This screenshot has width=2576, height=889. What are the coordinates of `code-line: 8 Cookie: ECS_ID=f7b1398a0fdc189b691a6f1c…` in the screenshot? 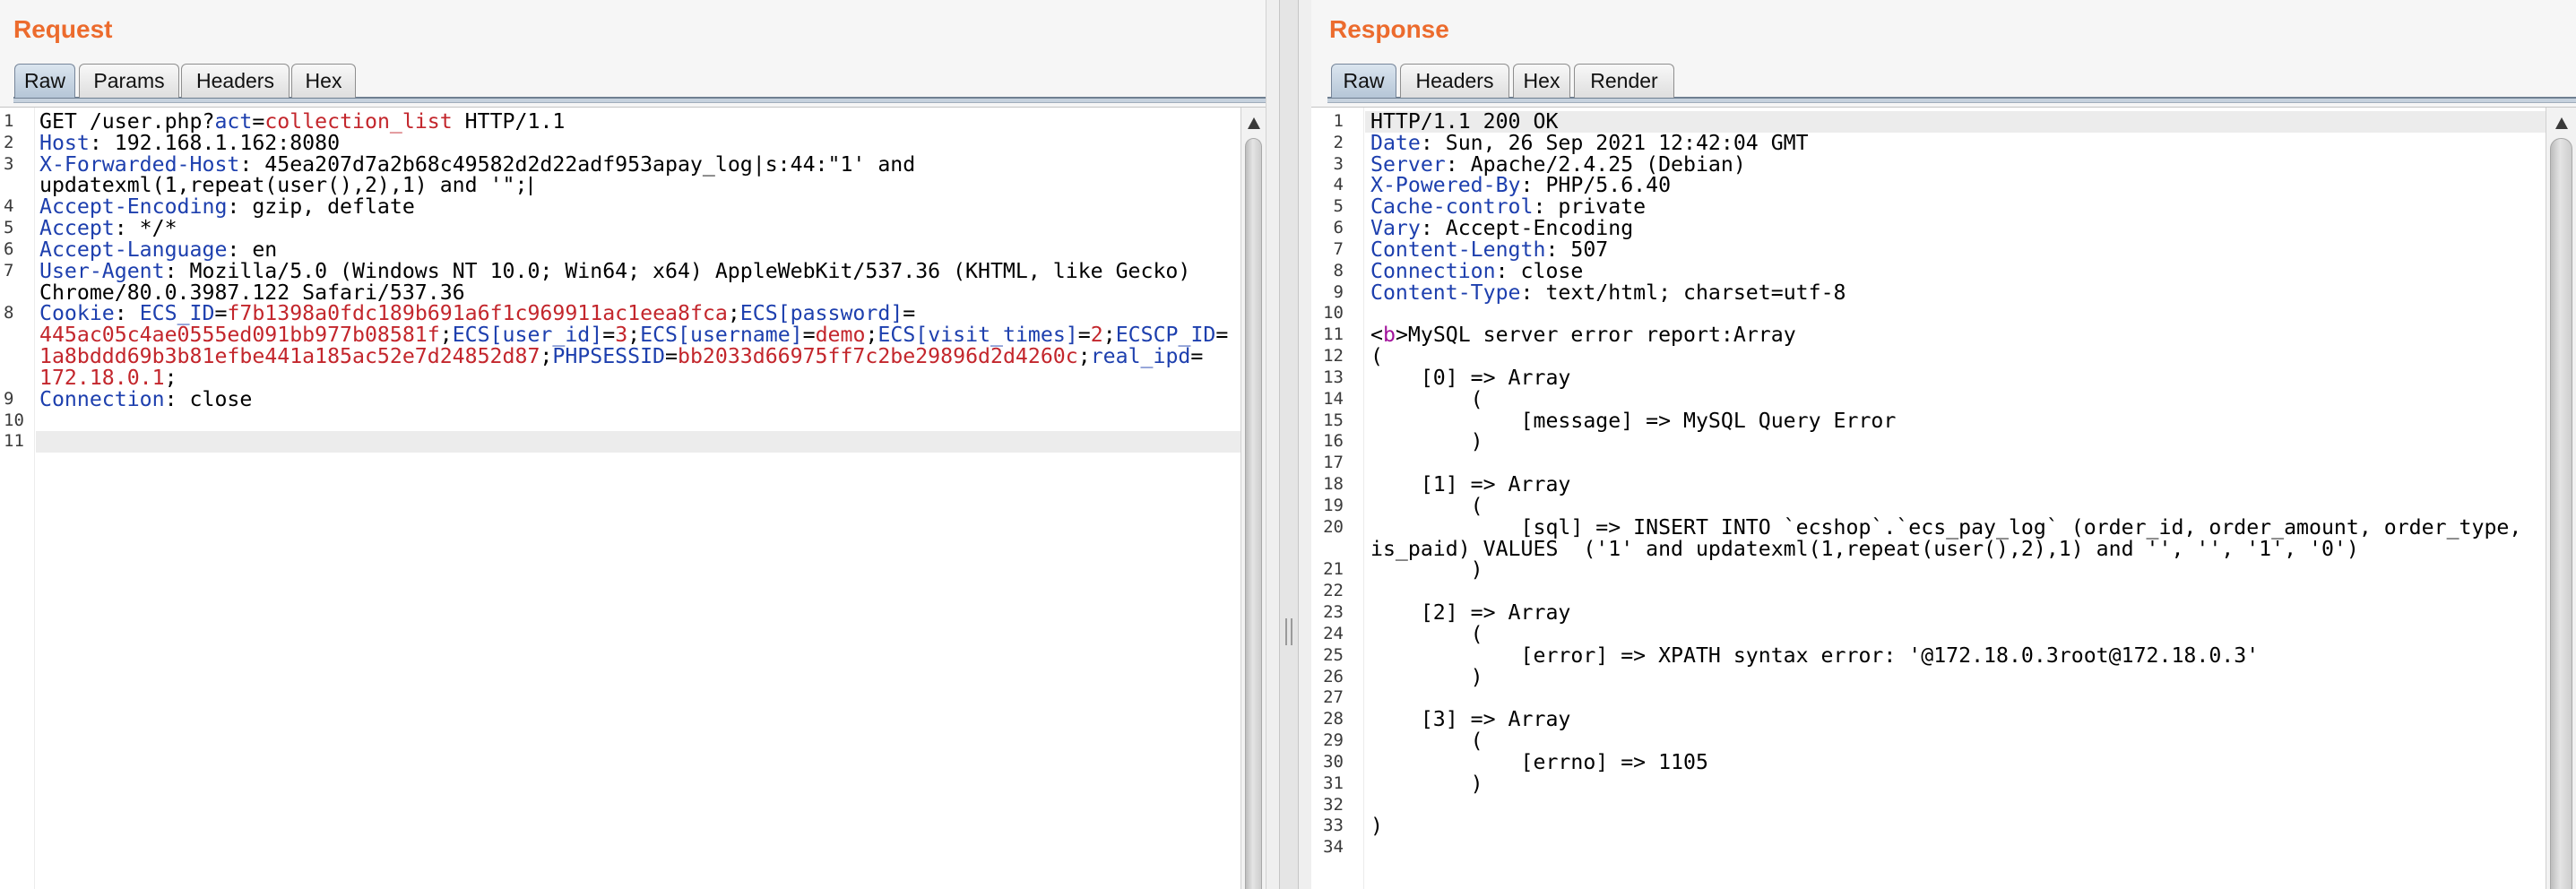 It's located at (620, 345).